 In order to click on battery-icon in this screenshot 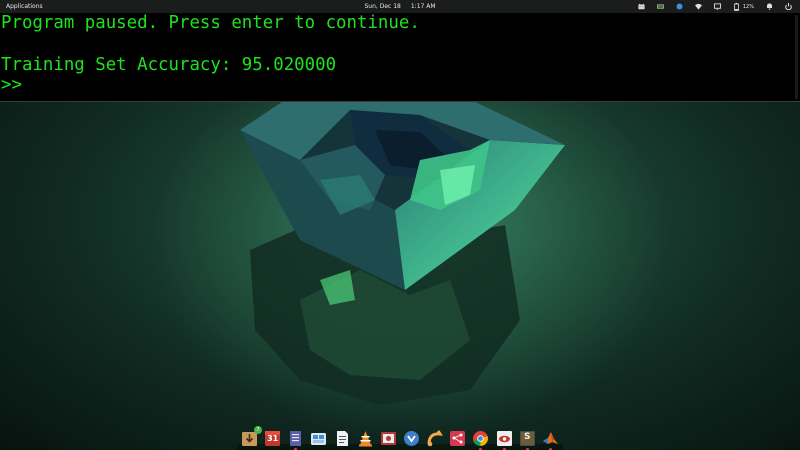, I will do `click(736, 6)`.